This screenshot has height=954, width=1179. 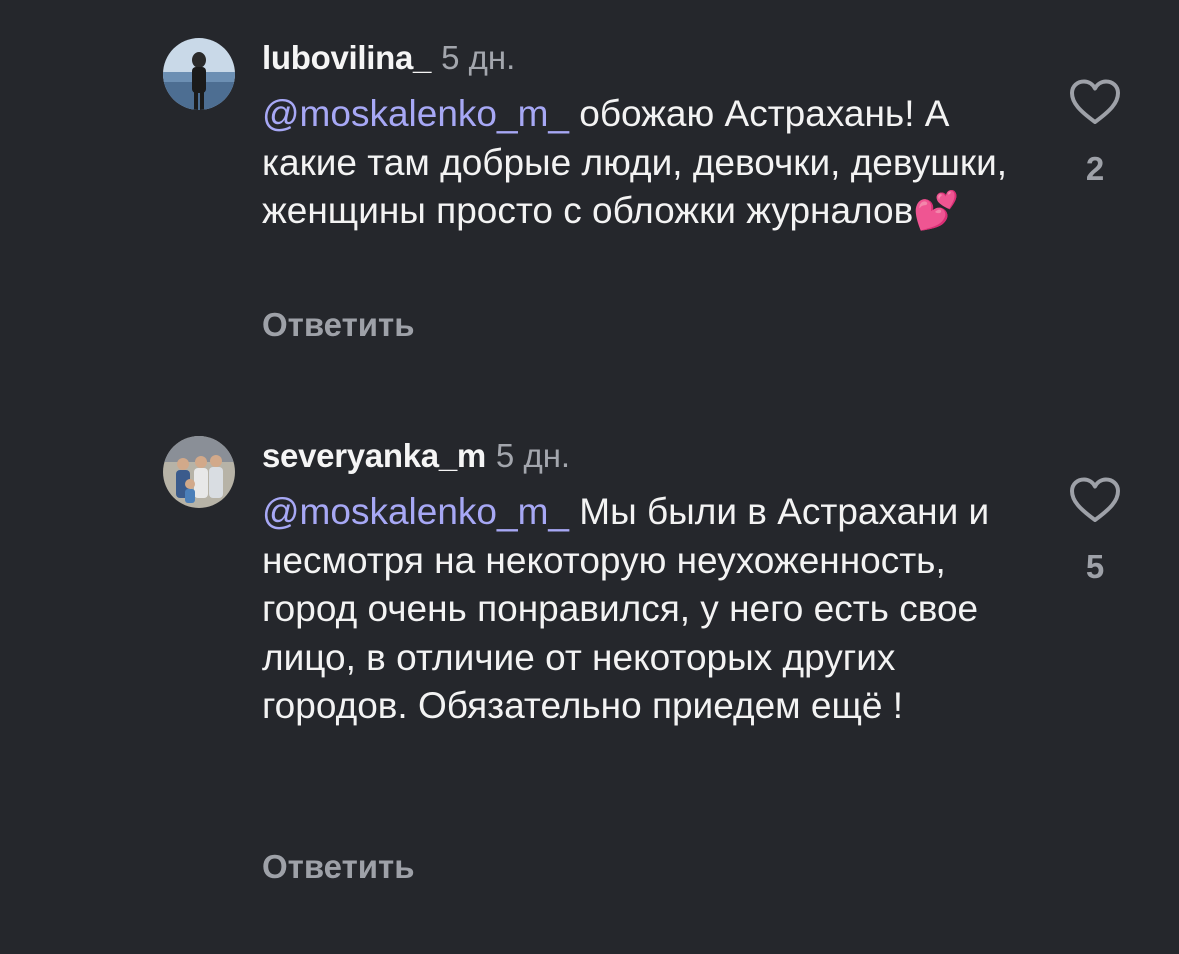 What do you see at coordinates (936, 210) in the screenshot?
I see `two-hearts-emoji: 💕` at bounding box center [936, 210].